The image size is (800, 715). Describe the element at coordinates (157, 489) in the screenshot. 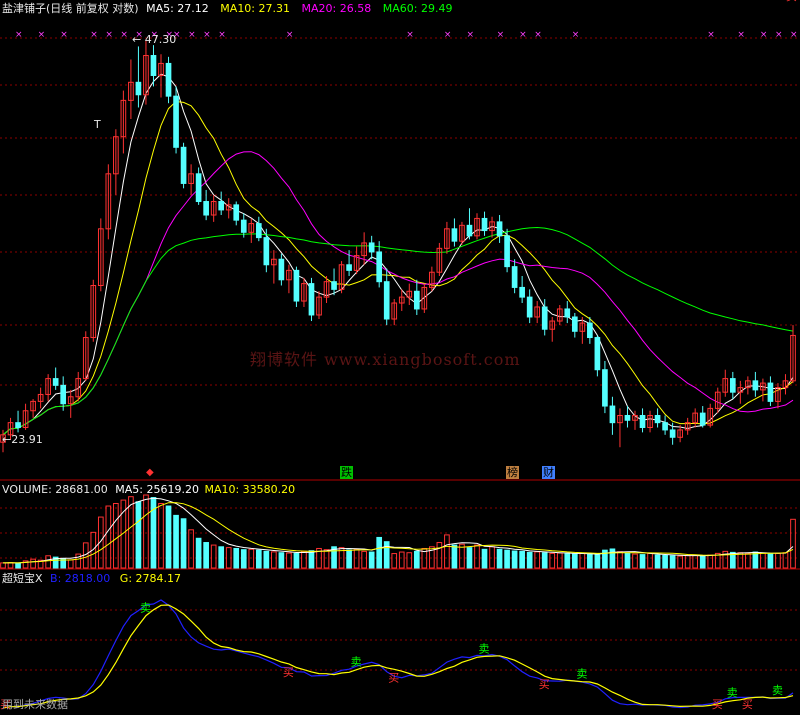

I see `volume-ma5-label: MA5: 25619.20` at that location.